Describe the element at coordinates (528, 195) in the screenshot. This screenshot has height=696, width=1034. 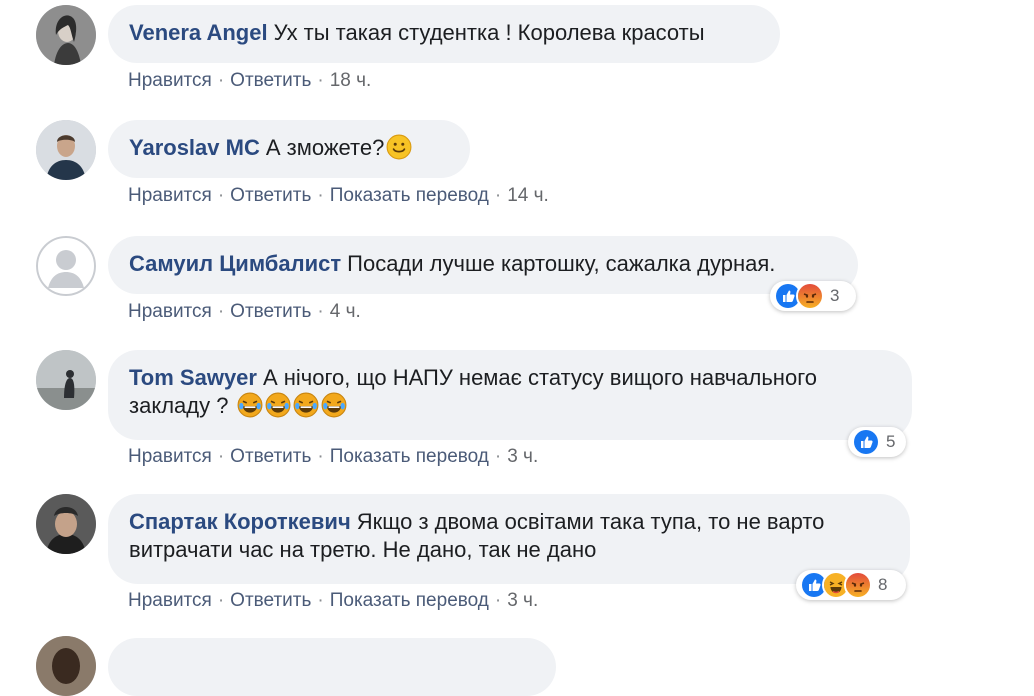
I see `timestamp: 14 ч.` at that location.